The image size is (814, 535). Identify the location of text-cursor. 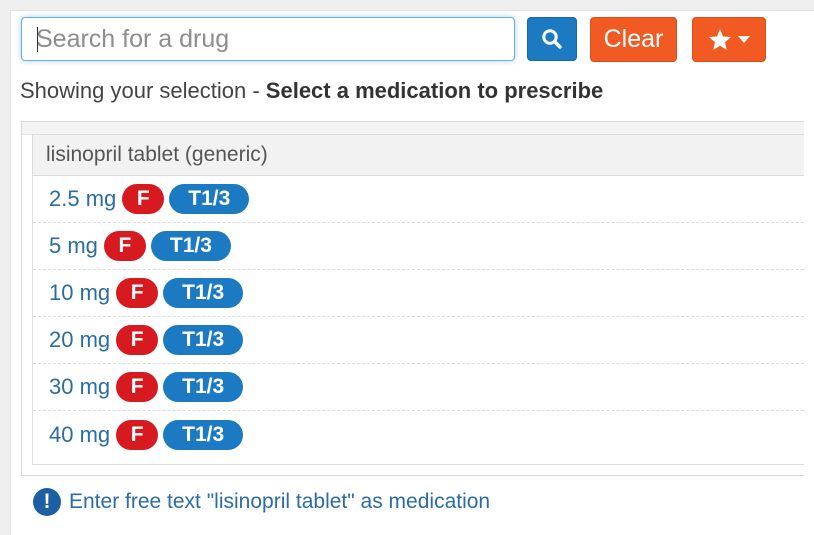
(37, 39).